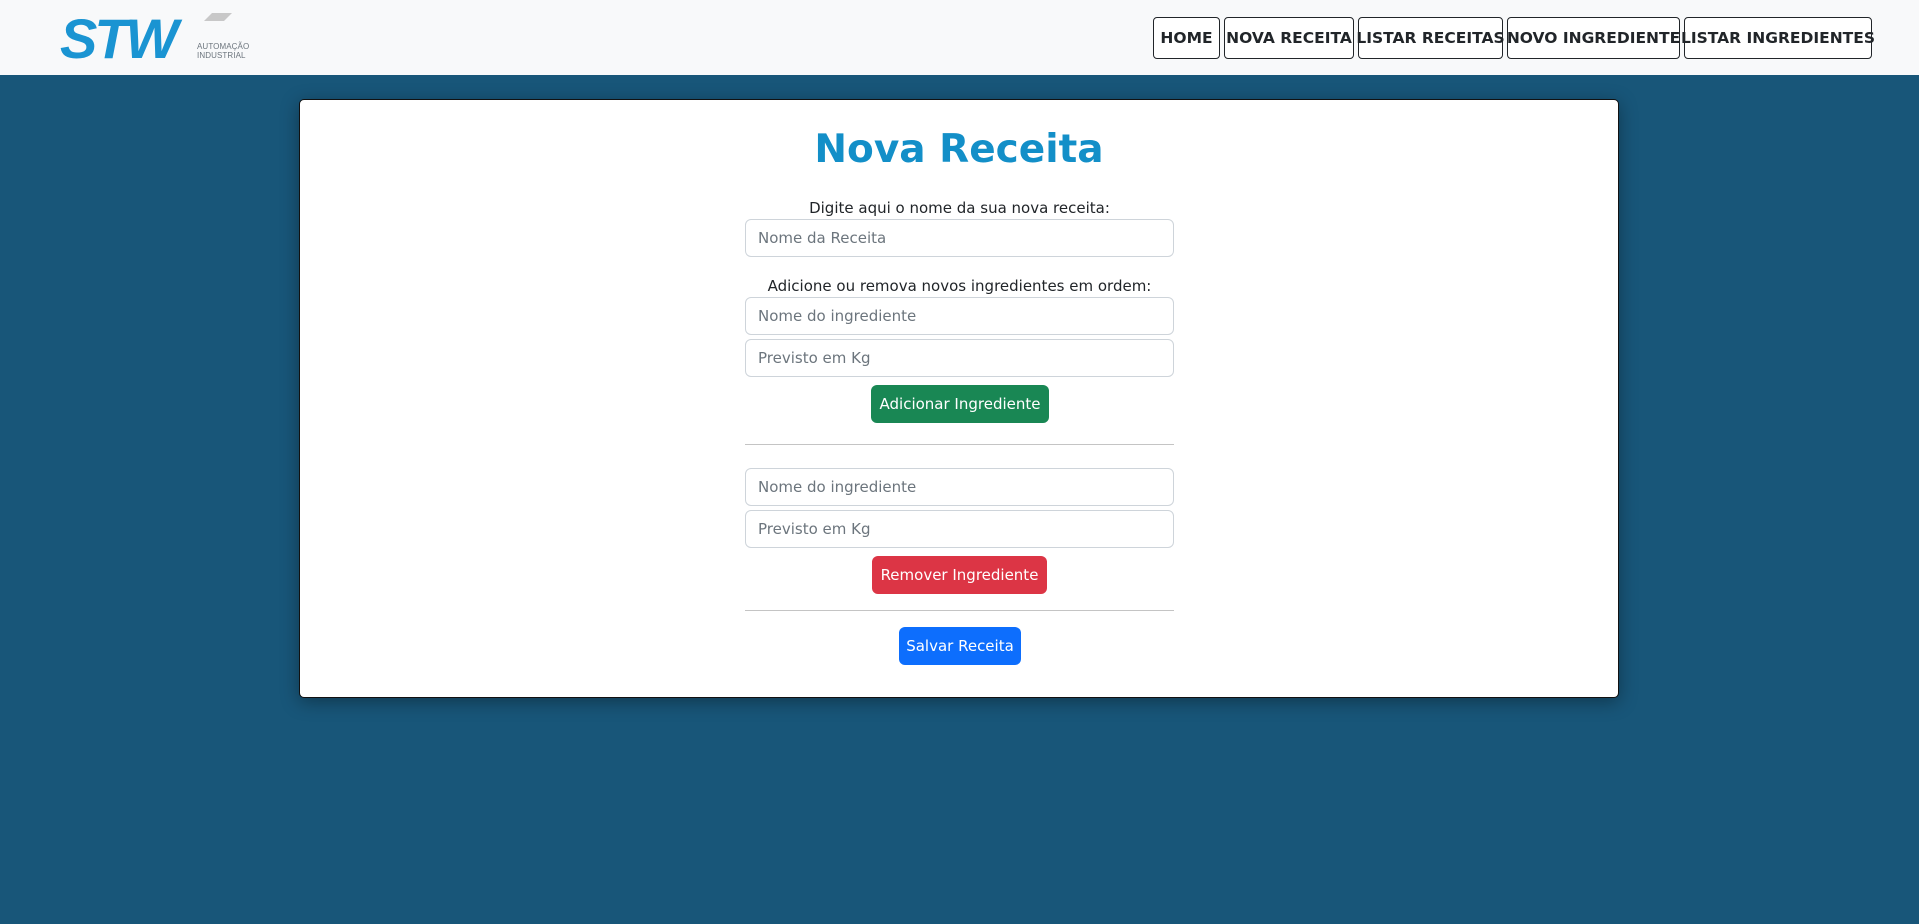 This screenshot has height=924, width=1919. I want to click on remove-ingredient-button: Remover Ingrediente, so click(959, 575).